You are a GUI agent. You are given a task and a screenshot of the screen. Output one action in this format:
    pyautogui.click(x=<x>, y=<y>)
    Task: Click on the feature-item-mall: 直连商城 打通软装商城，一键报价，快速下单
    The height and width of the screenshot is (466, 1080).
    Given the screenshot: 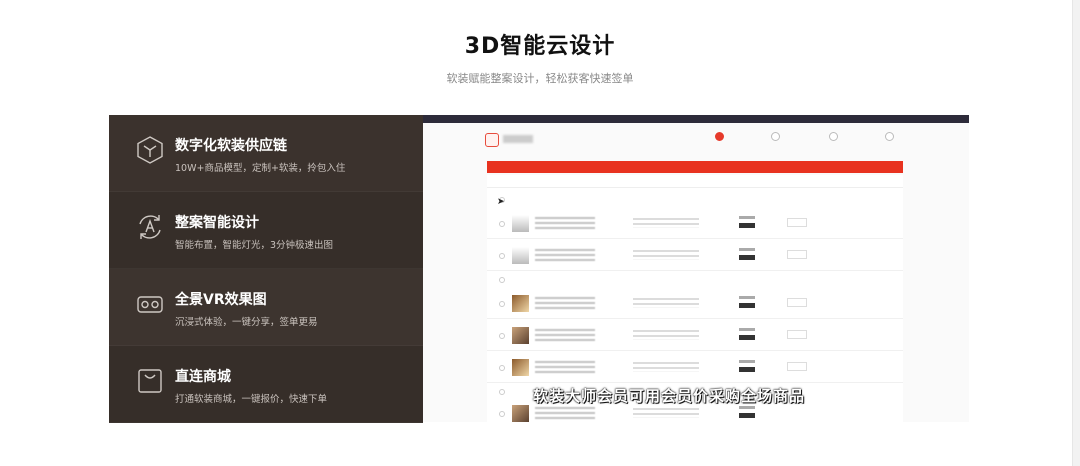 What is the action you would take?
    pyautogui.click(x=266, y=384)
    